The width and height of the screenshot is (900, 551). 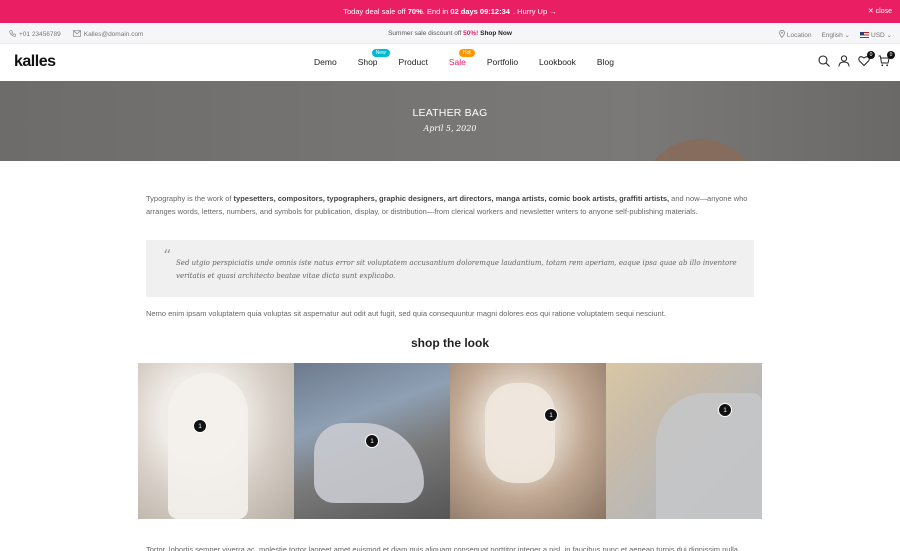 I want to click on search-icon, so click(x=824, y=61).